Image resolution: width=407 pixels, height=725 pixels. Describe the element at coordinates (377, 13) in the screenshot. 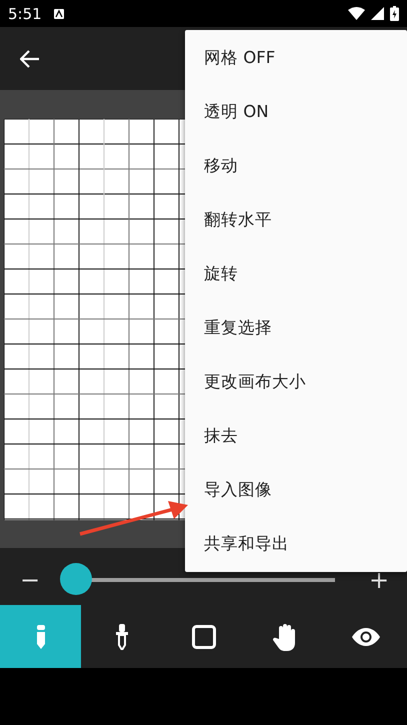

I see `signal-icon` at that location.